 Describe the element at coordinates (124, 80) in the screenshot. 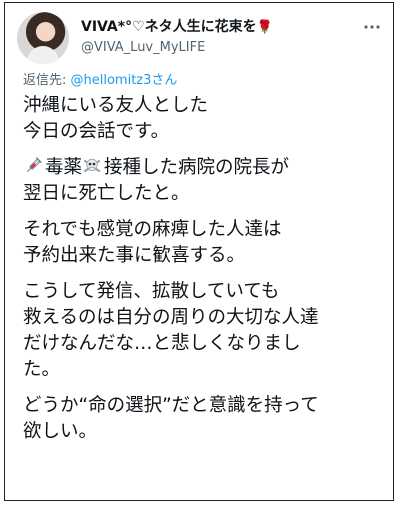

I see `reply-mention-link: @hellomitz3さん` at that location.